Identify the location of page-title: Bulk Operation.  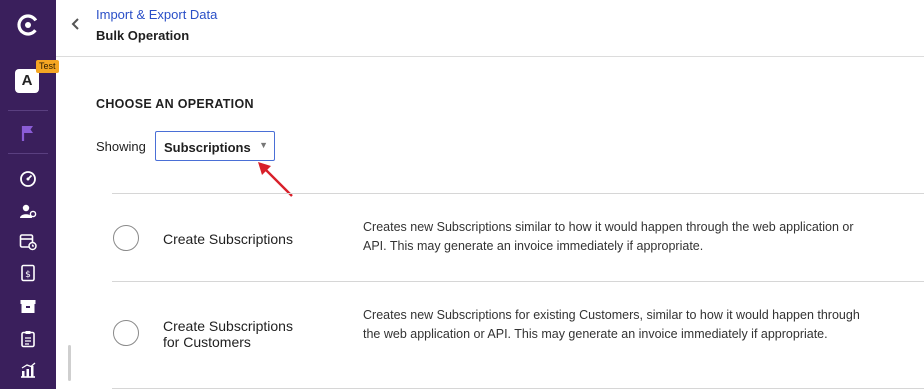
(143, 35).